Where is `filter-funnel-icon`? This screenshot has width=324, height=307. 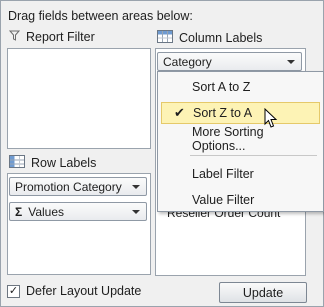
filter-funnel-icon is located at coordinates (14, 37).